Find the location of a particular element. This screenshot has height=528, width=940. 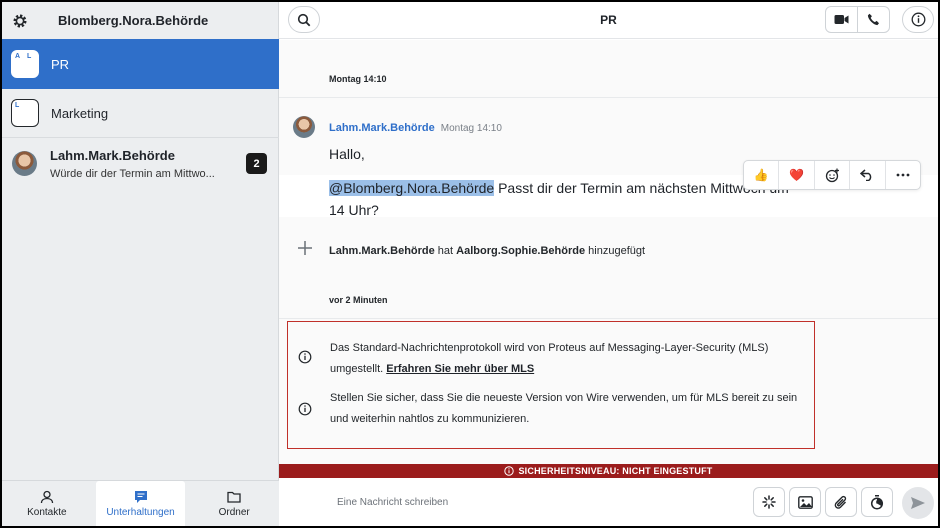

more-options-button is located at coordinates (902, 175).